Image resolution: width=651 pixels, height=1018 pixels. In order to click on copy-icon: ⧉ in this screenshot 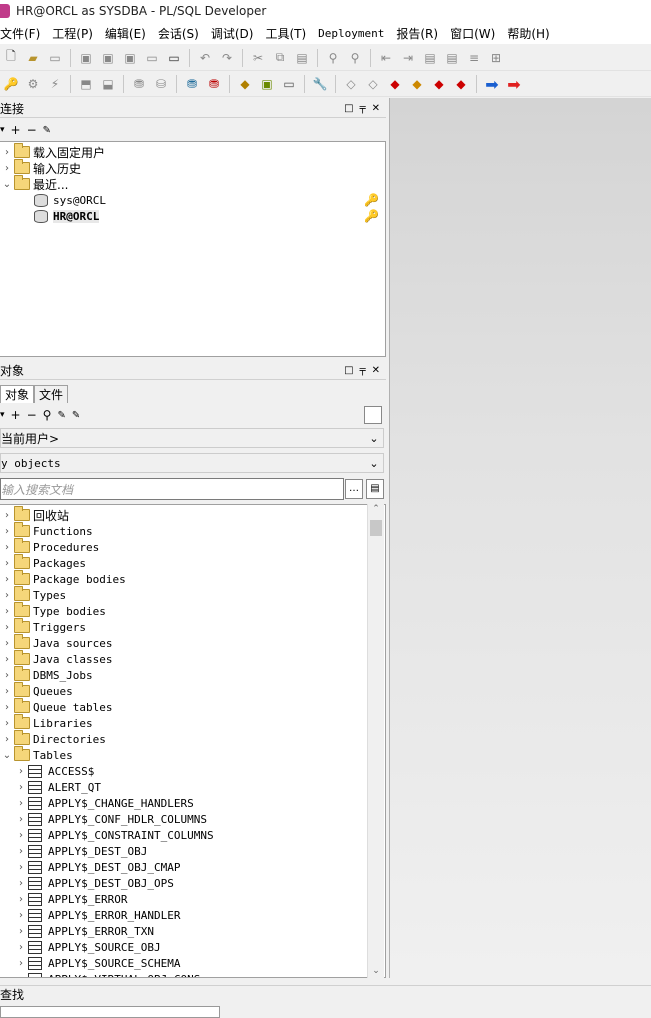, I will do `click(280, 58)`.